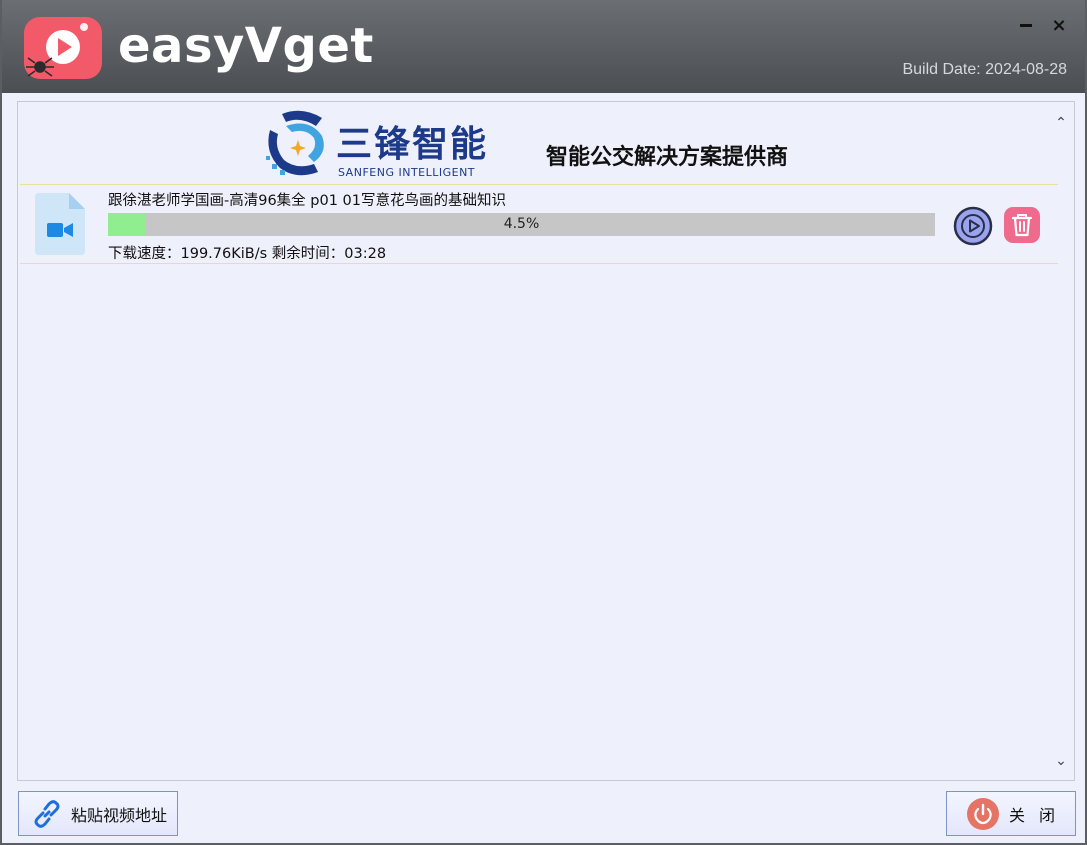 Image resolution: width=1087 pixels, height=845 pixels. Describe the element at coordinates (47, 813) in the screenshot. I see `link-icon` at that location.